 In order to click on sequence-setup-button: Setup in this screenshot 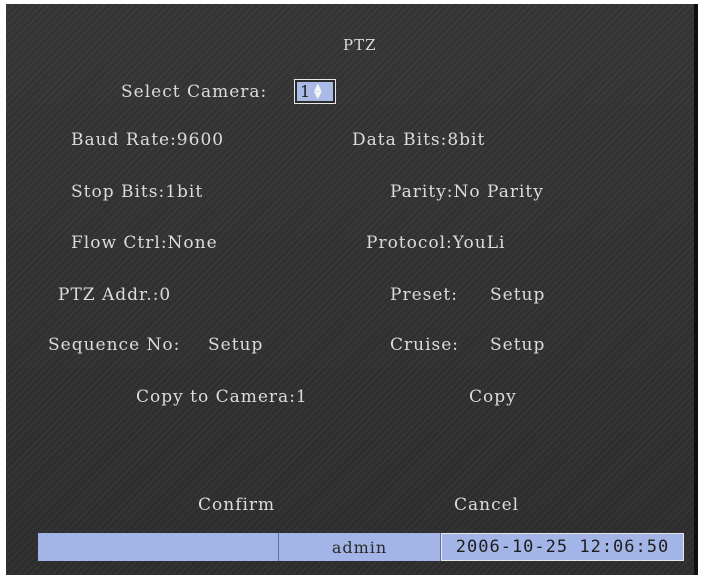, I will do `click(235, 345)`.